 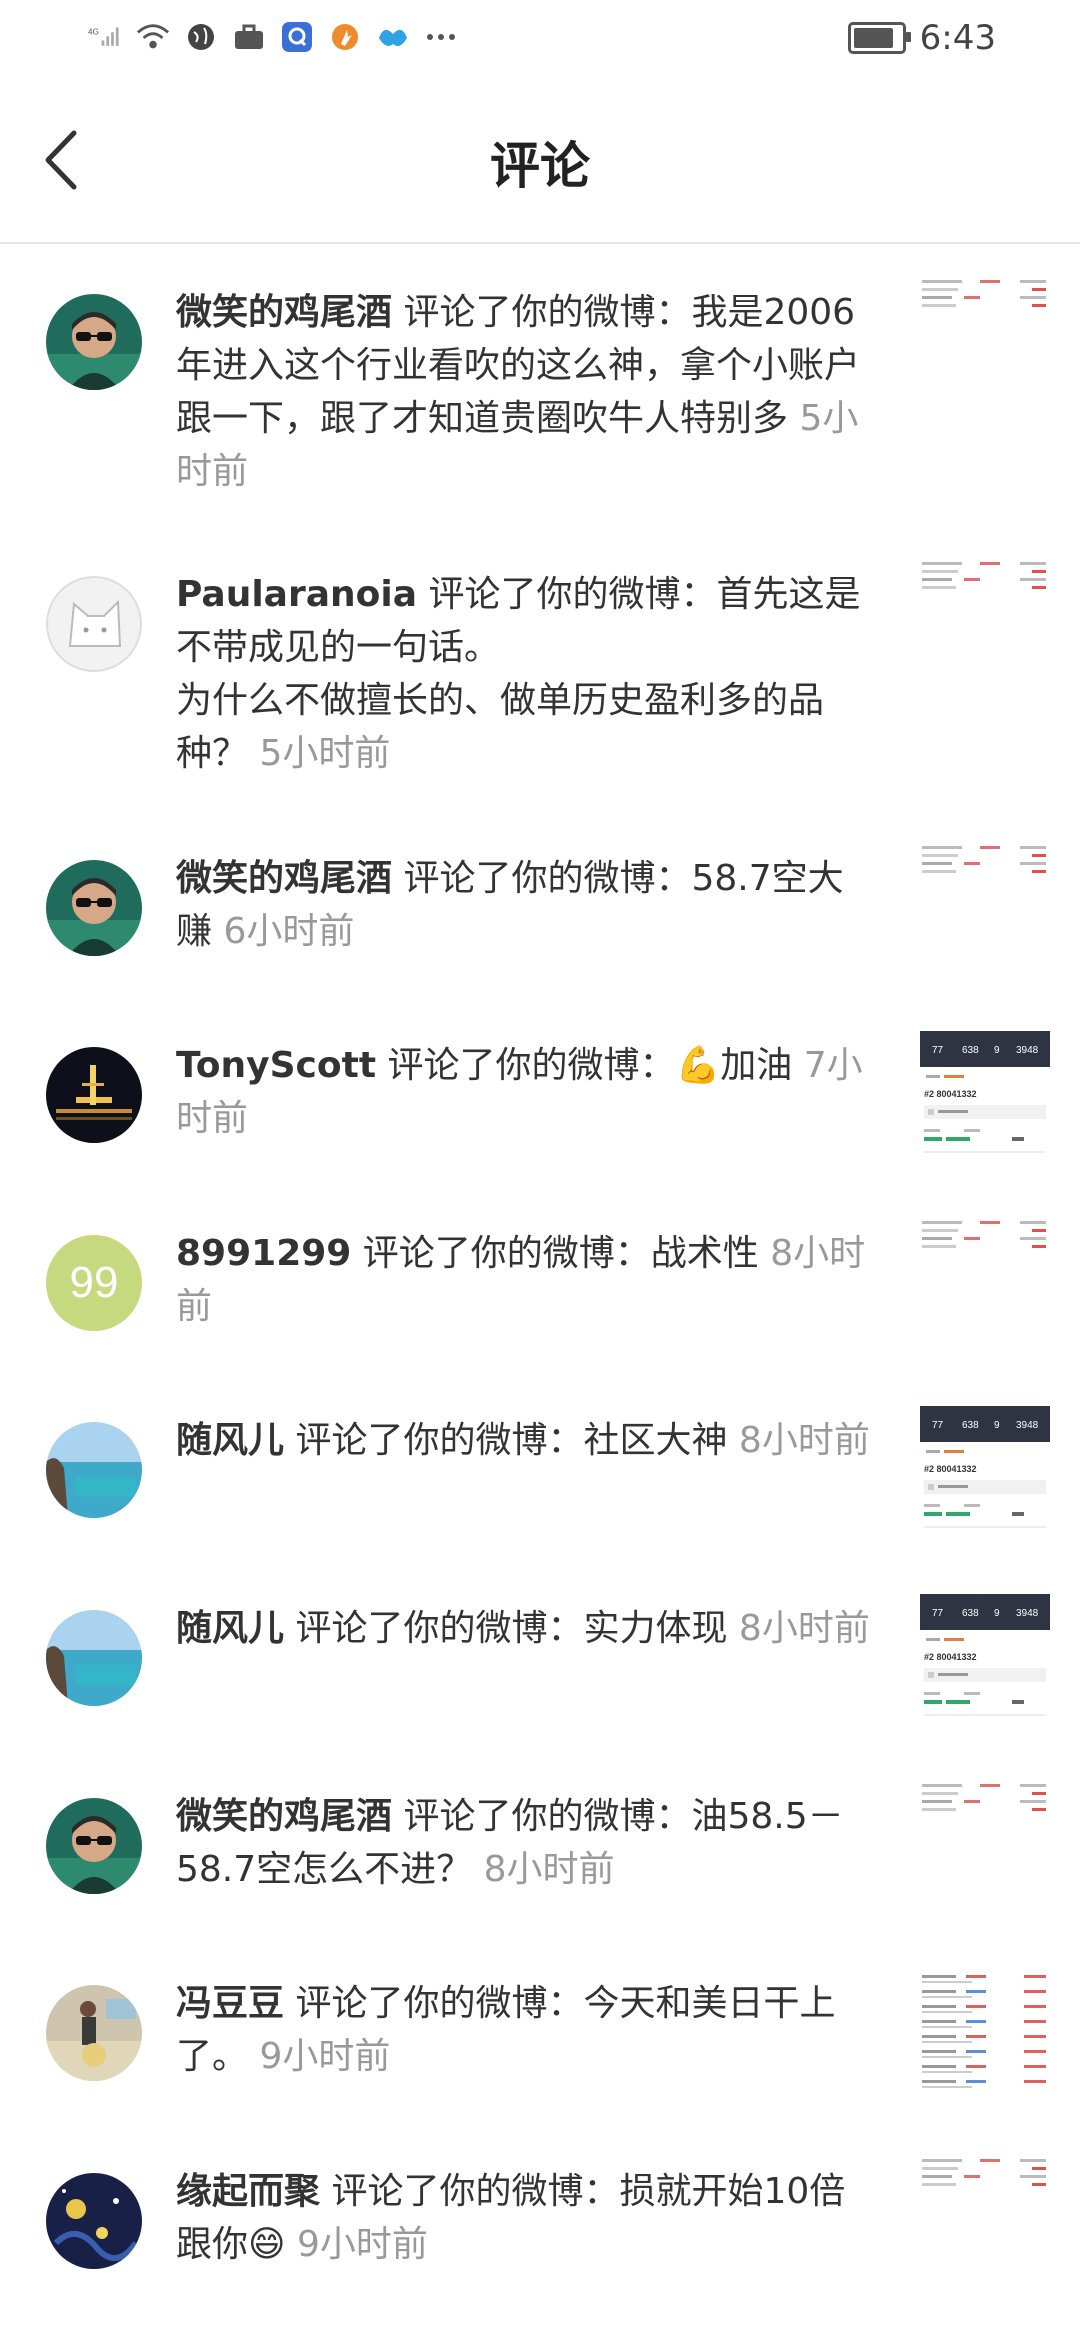 What do you see at coordinates (739, 1065) in the screenshot?
I see `comment-body: 💪加油` at bounding box center [739, 1065].